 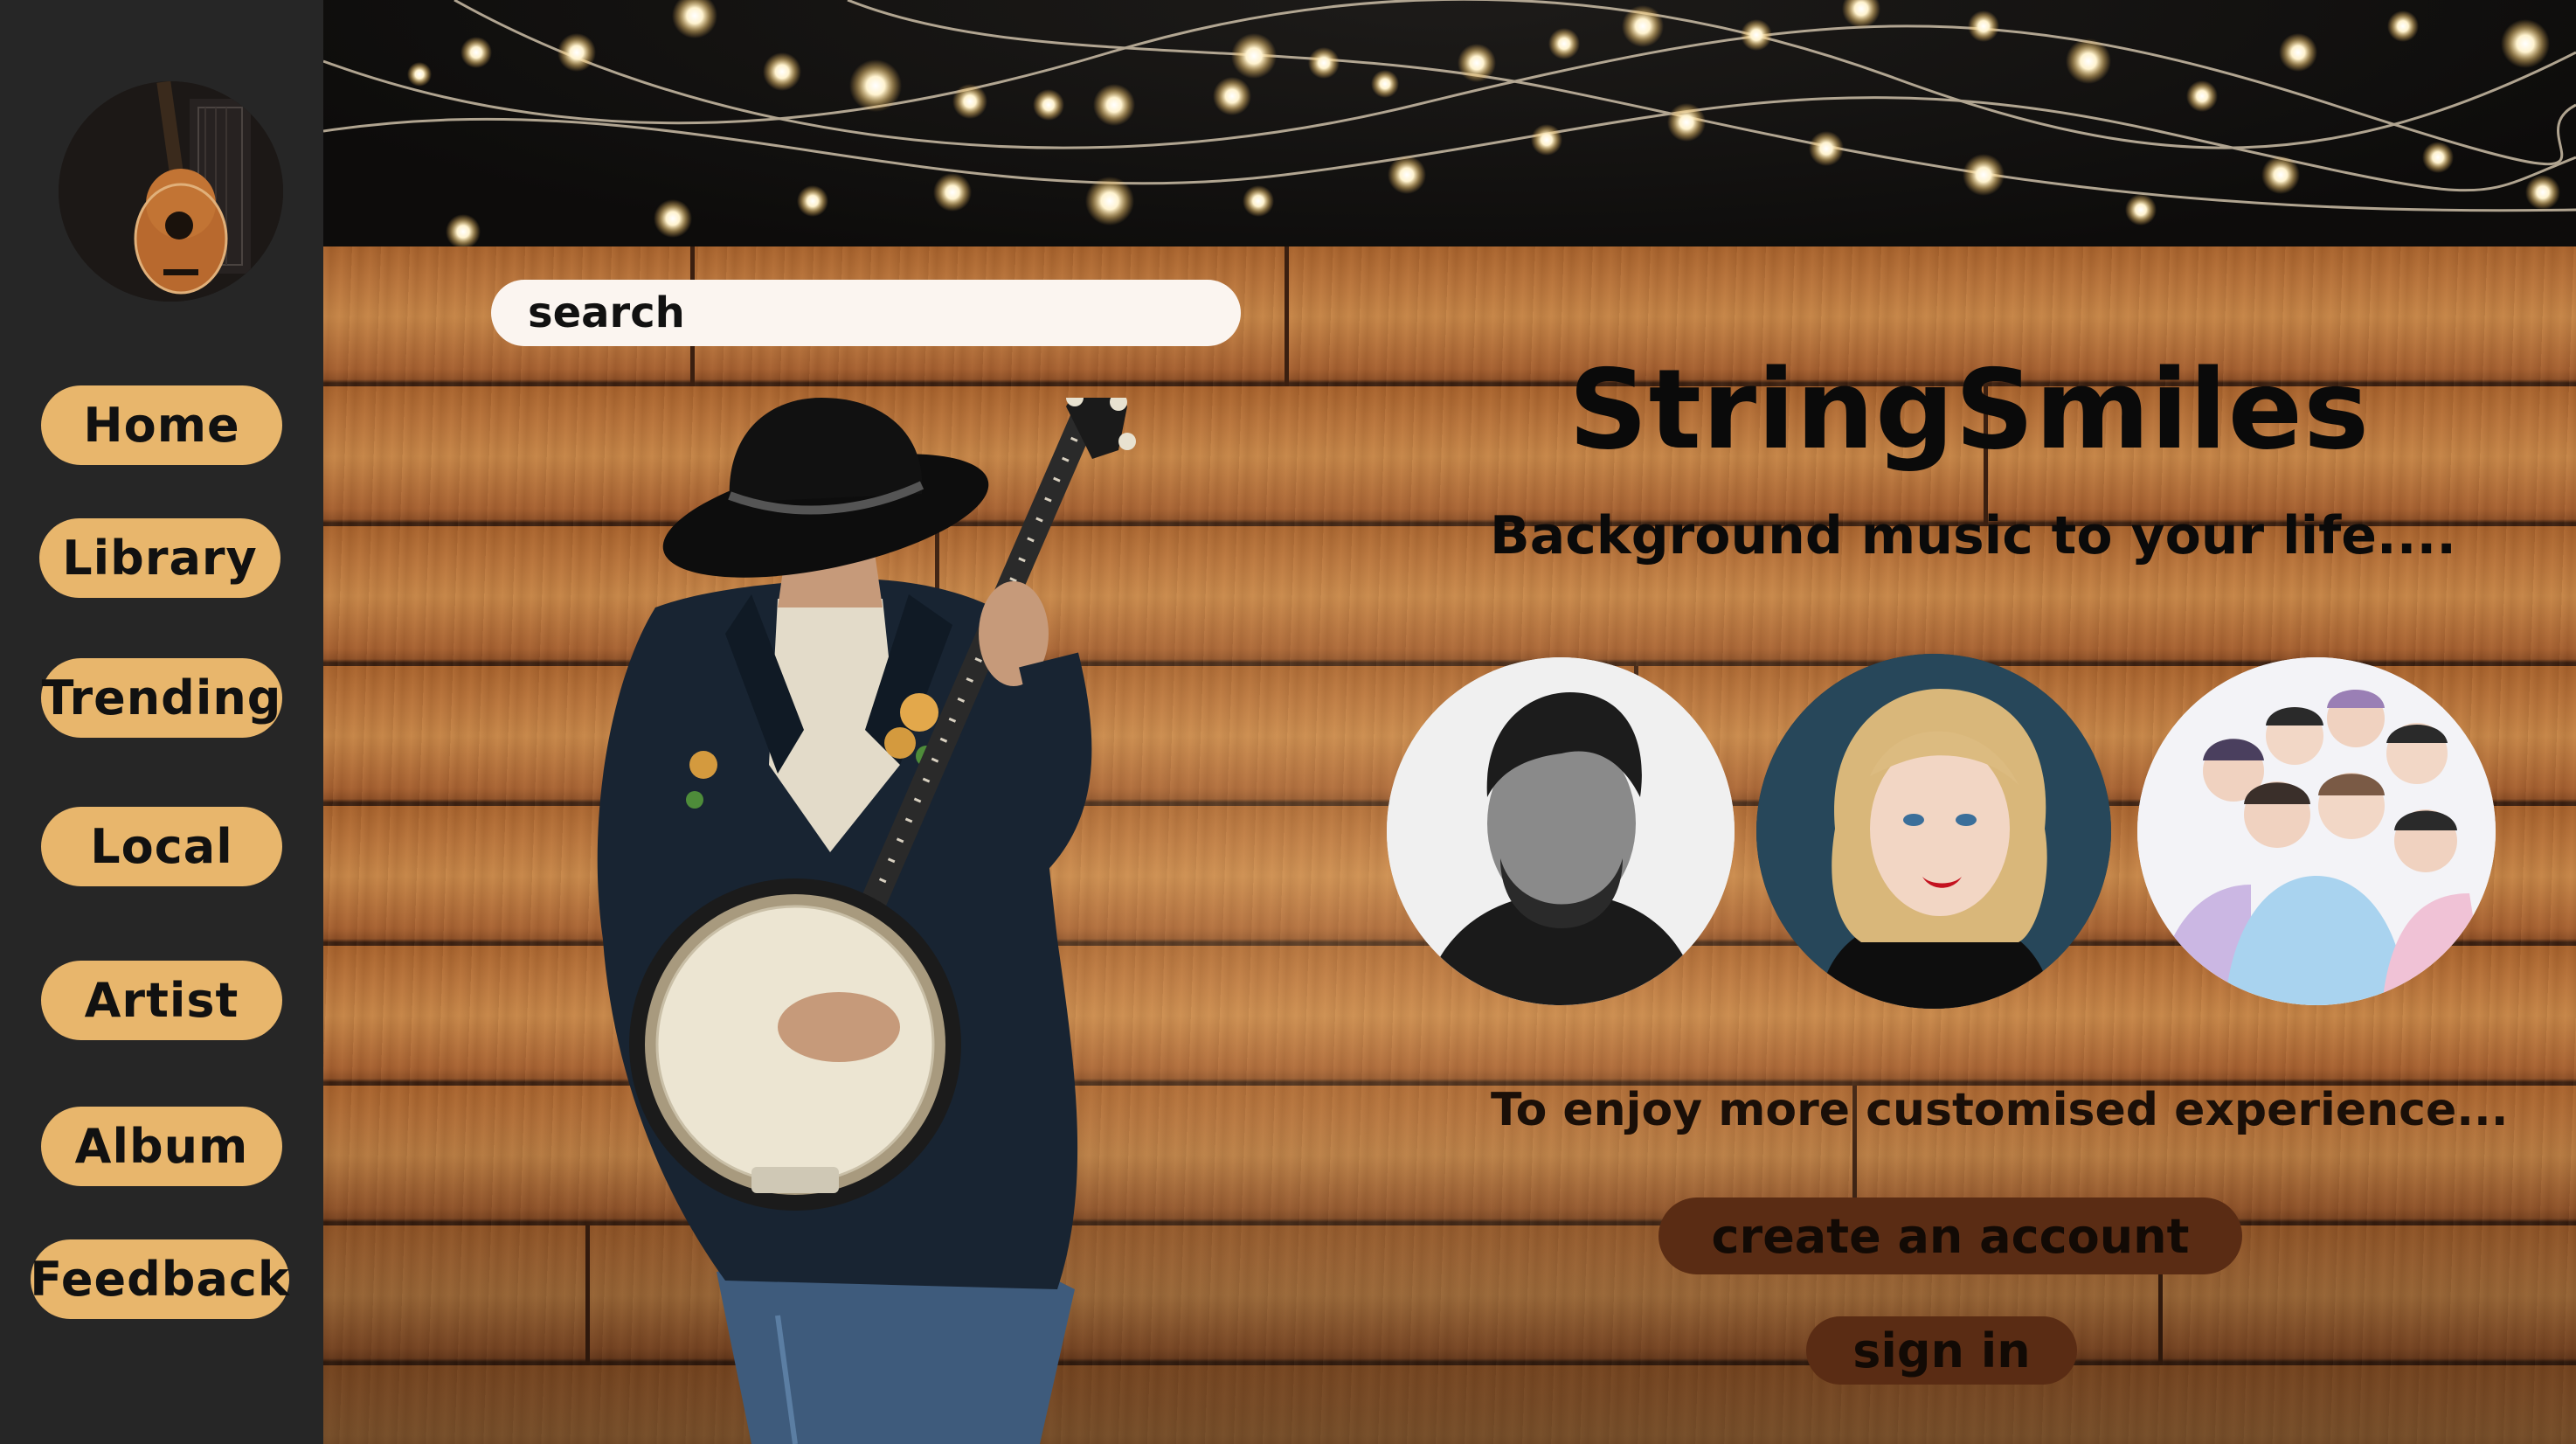 I want to click on nav-item-library: Library, so click(x=159, y=558).